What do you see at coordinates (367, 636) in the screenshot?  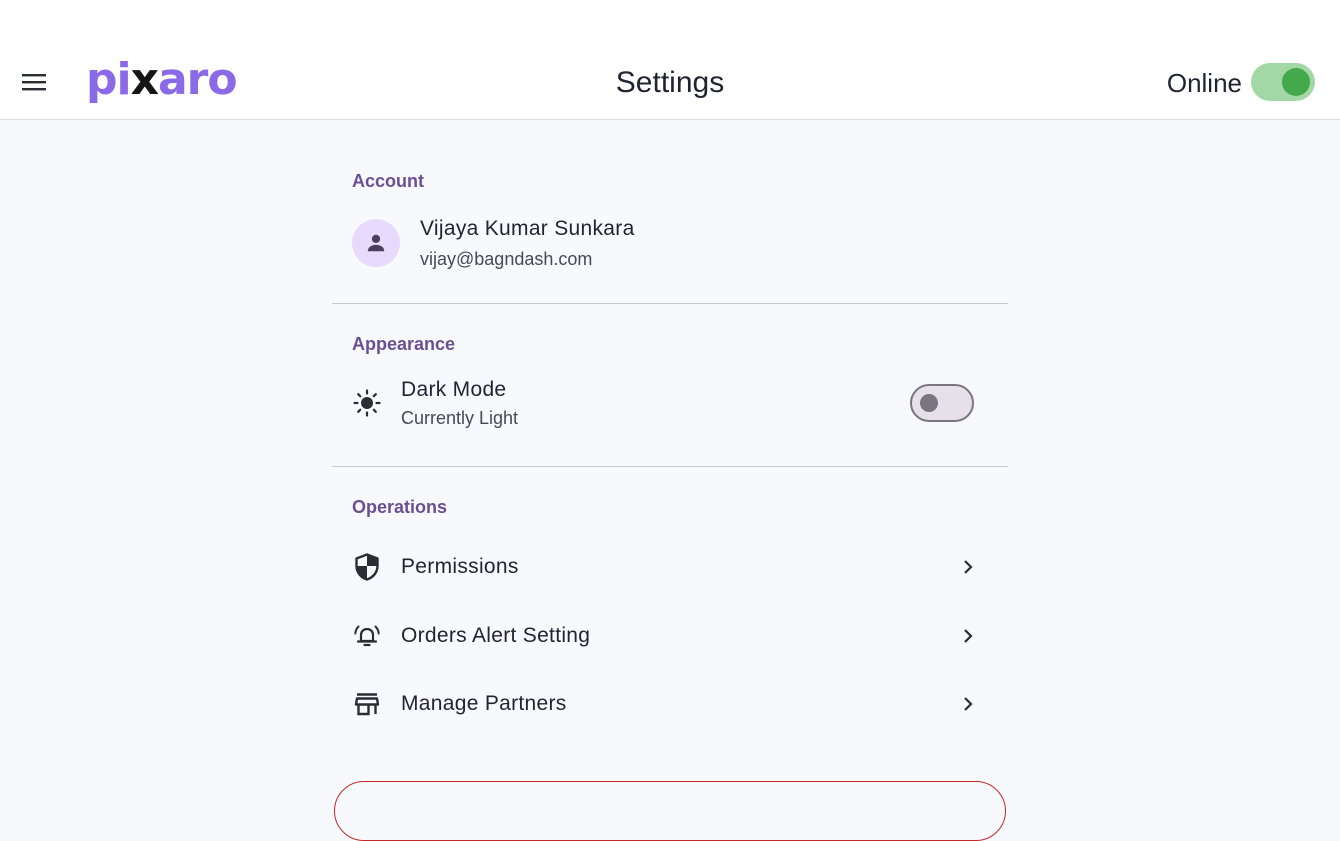 I see `alarm-bell-icon` at bounding box center [367, 636].